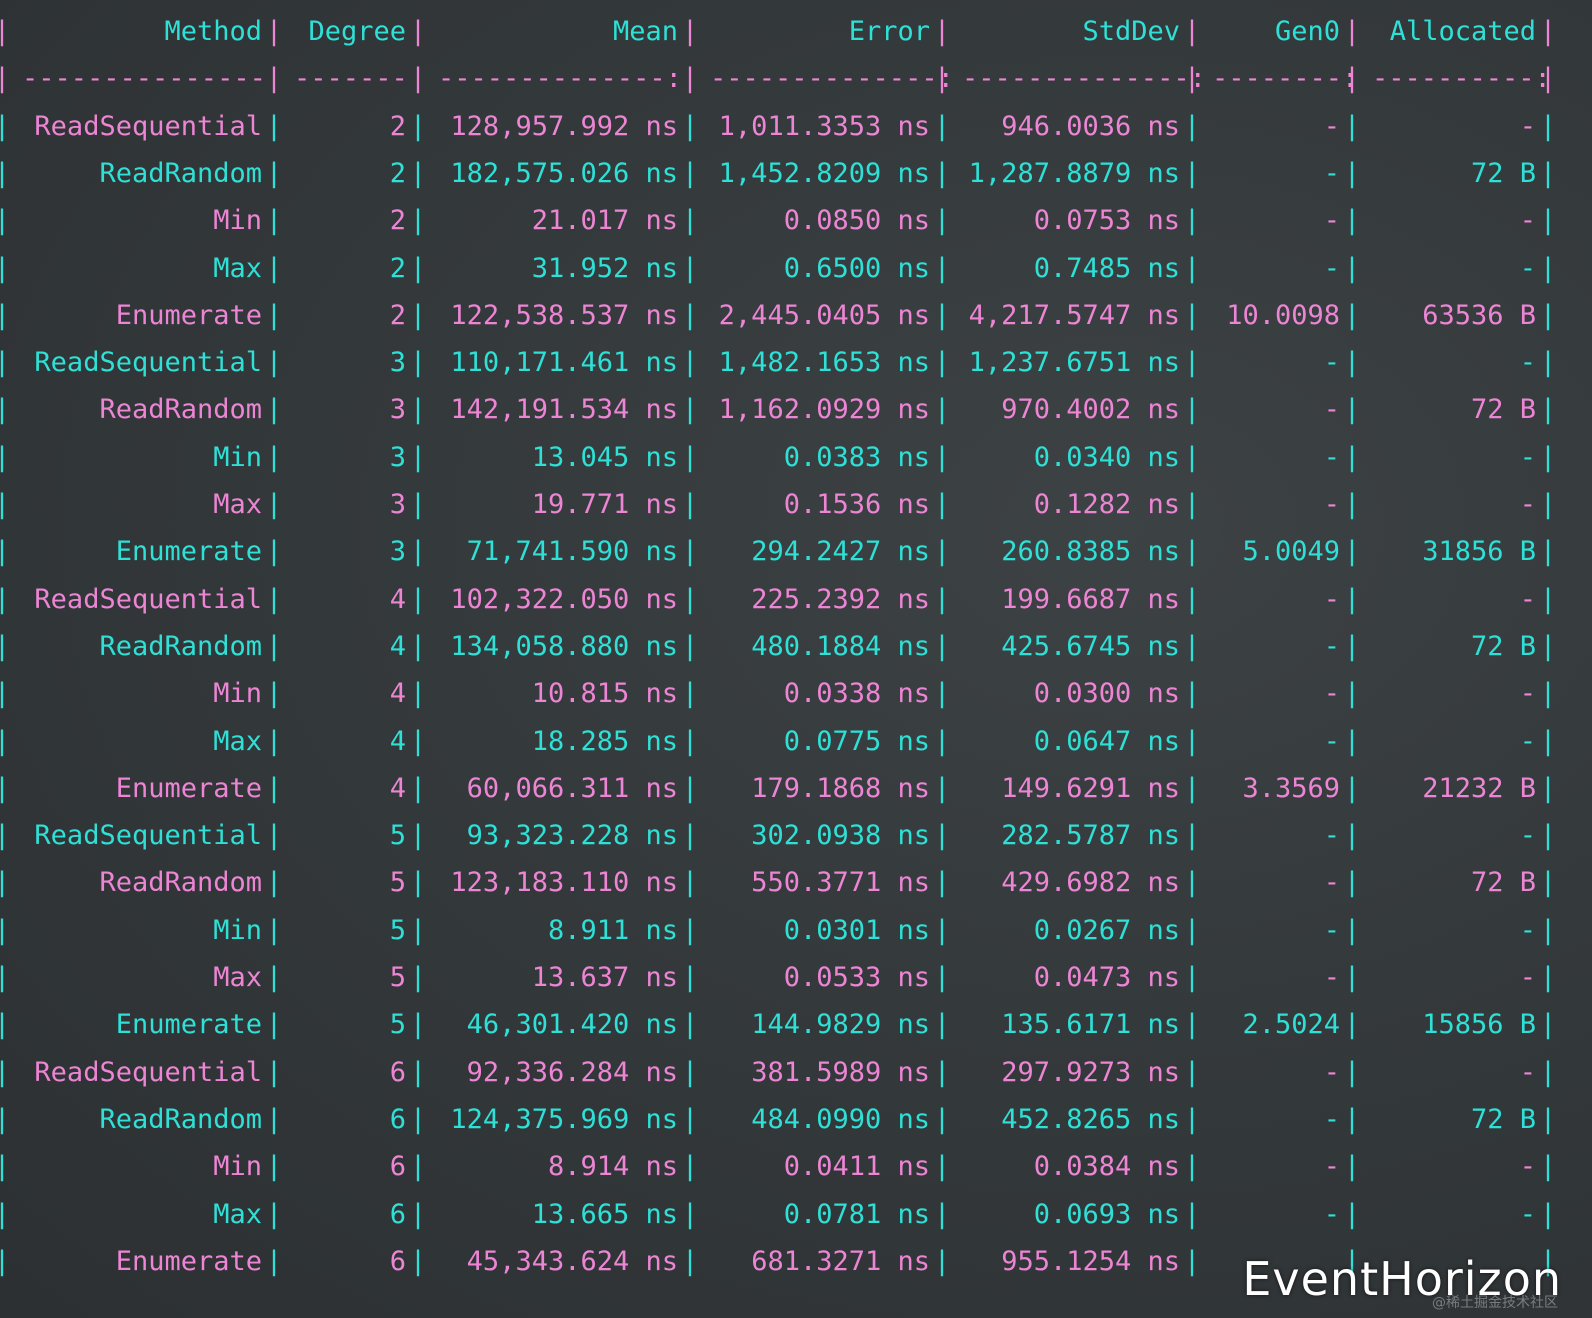 The width and height of the screenshot is (1592, 1318). I want to click on table-cell: 480.1884 ns, so click(840, 646).